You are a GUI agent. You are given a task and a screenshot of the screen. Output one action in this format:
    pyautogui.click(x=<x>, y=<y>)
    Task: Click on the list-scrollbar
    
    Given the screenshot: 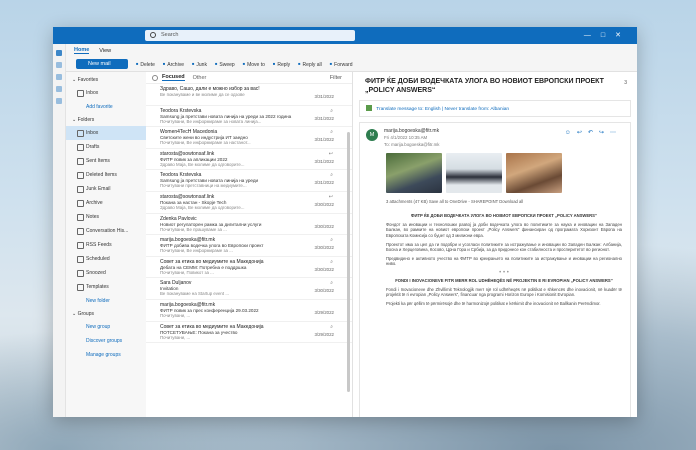 What is the action you would take?
    pyautogui.click(x=348, y=262)
    